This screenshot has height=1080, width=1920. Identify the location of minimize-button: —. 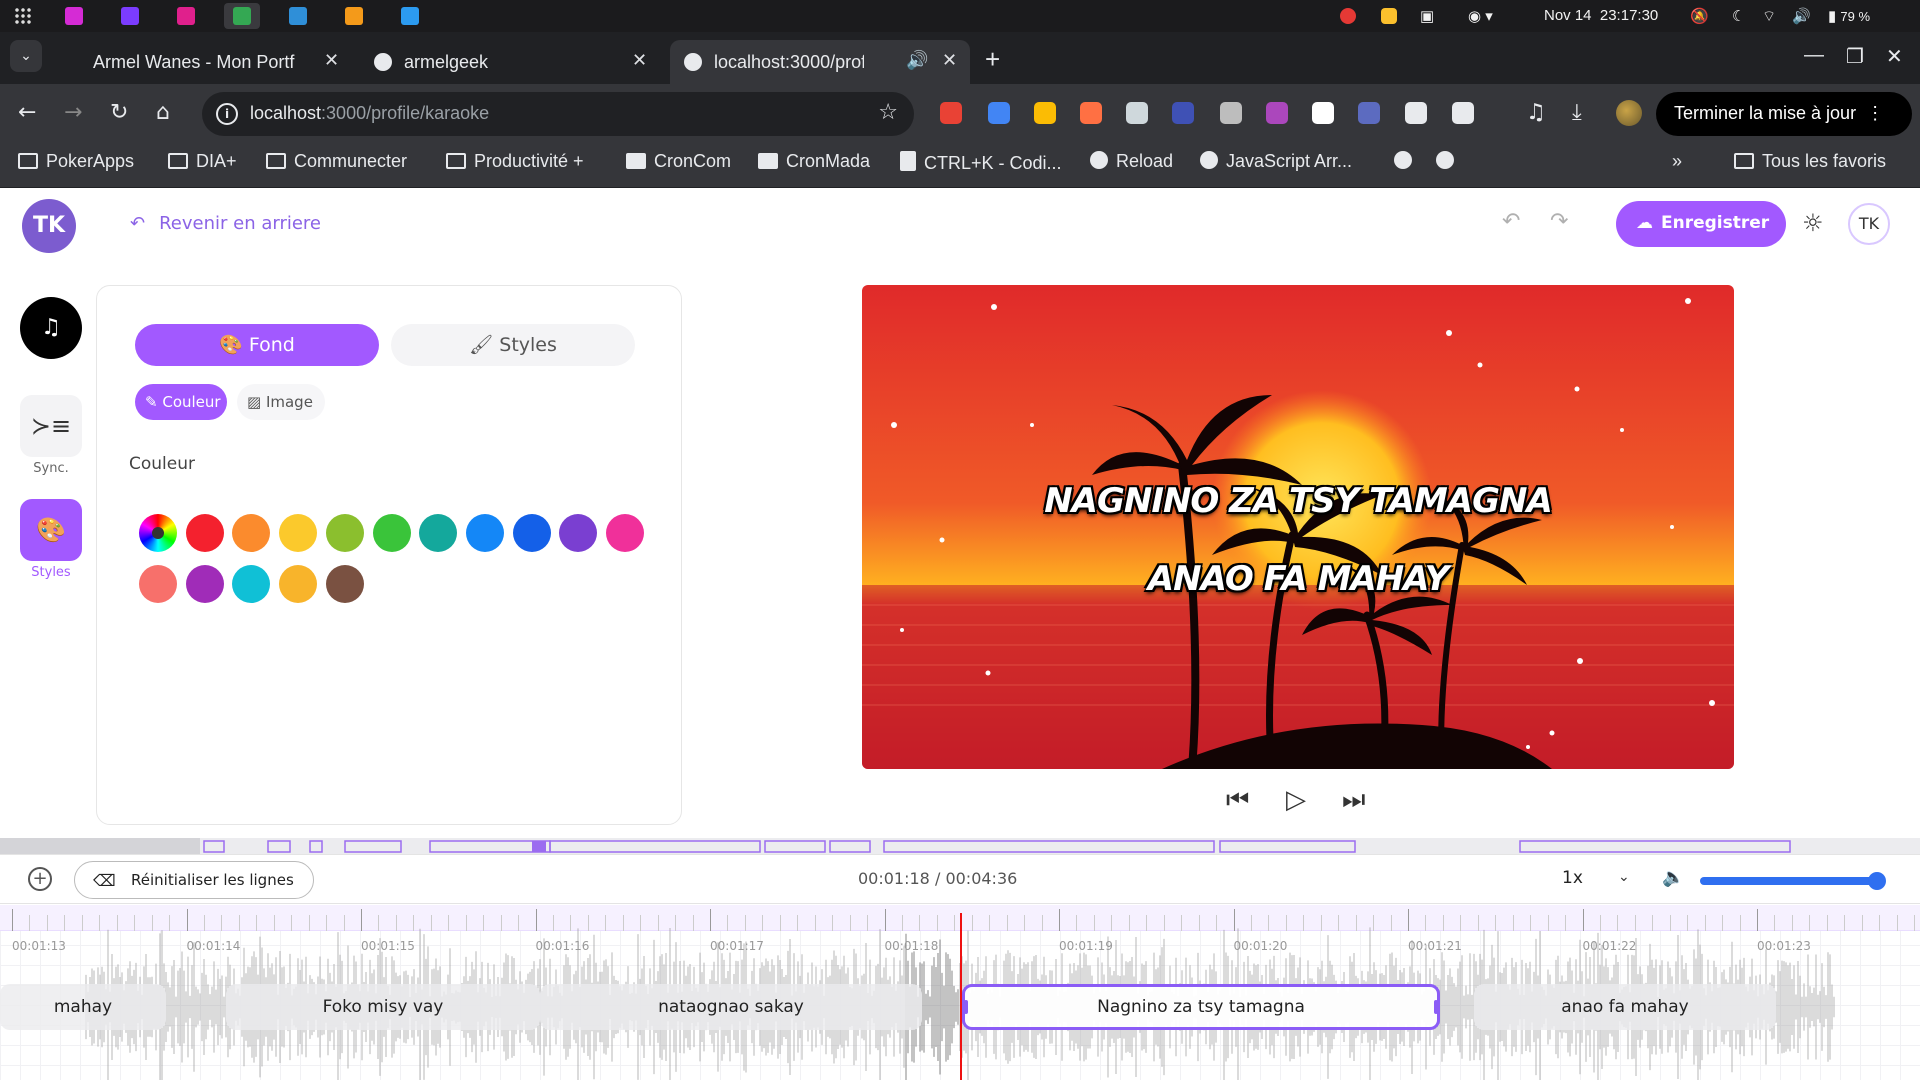
(1814, 55).